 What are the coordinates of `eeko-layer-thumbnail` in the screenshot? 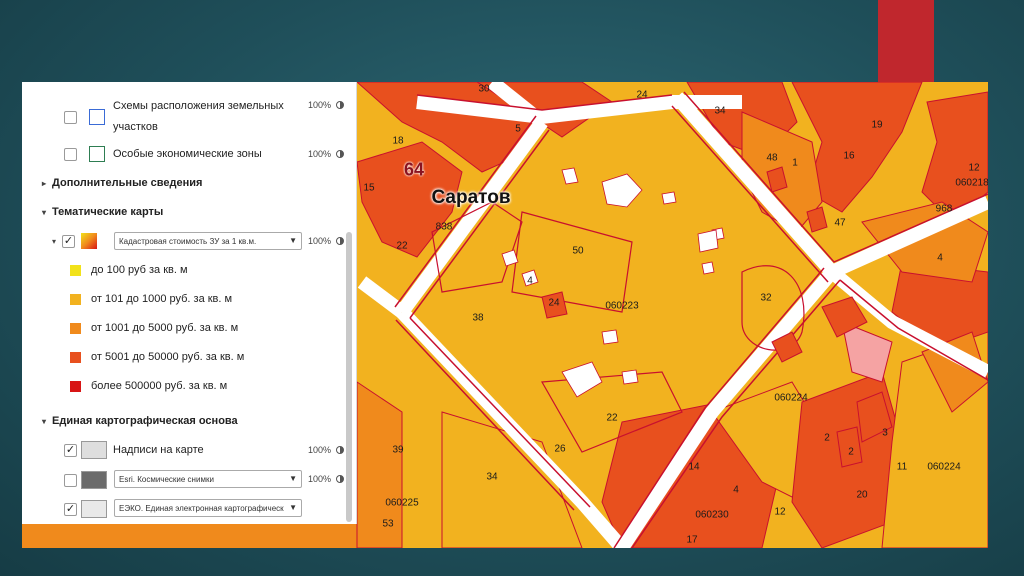 It's located at (94, 509).